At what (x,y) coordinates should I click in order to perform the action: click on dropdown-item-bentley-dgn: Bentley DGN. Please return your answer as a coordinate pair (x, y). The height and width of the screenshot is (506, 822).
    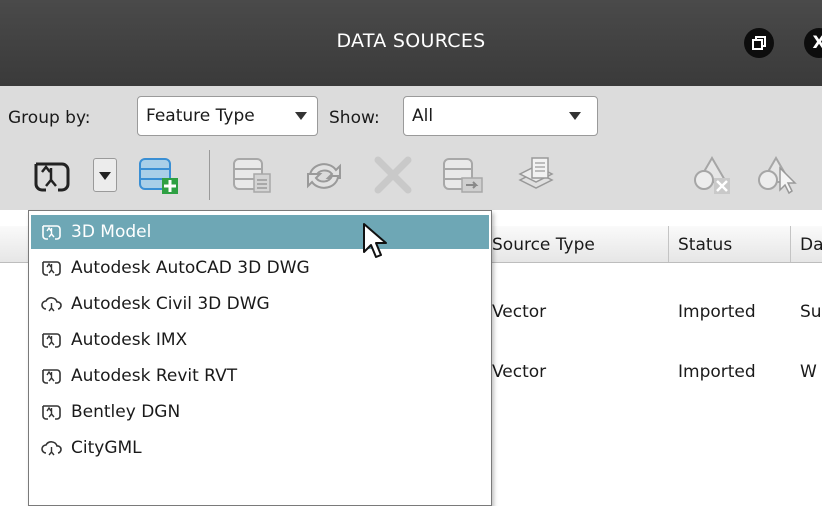
    Looking at the image, I should click on (260, 412).